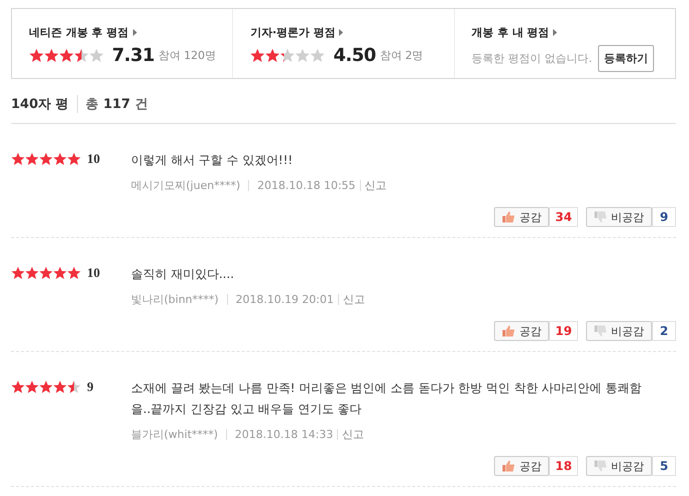 The height and width of the screenshot is (496, 689). What do you see at coordinates (532, 58) in the screenshot?
I see `empty-message: 등록한 평점이 없습니다.` at bounding box center [532, 58].